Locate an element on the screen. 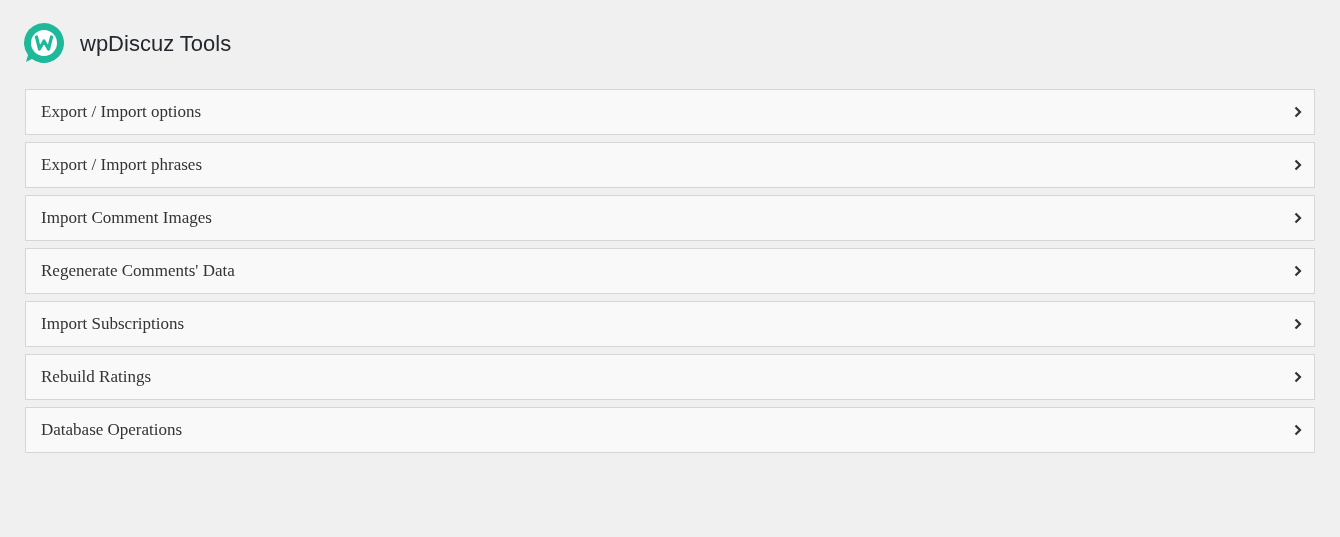 The image size is (1340, 537). accordion-section: Export / Import options is located at coordinates (670, 112).